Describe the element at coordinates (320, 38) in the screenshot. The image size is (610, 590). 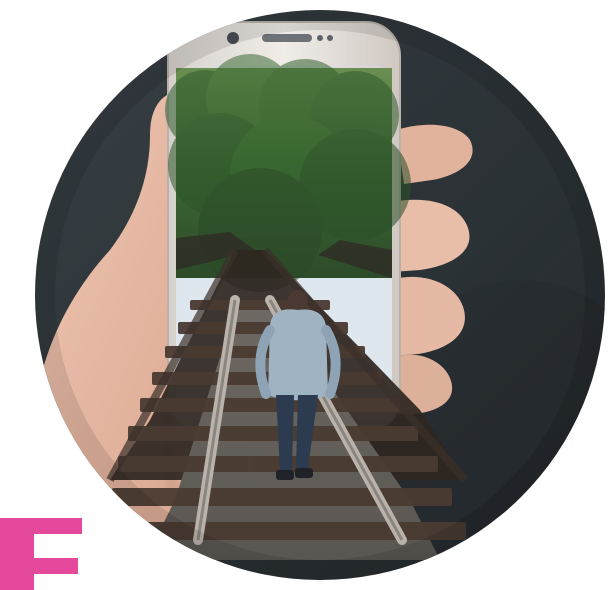
I see `phone-sensors-icon` at that location.